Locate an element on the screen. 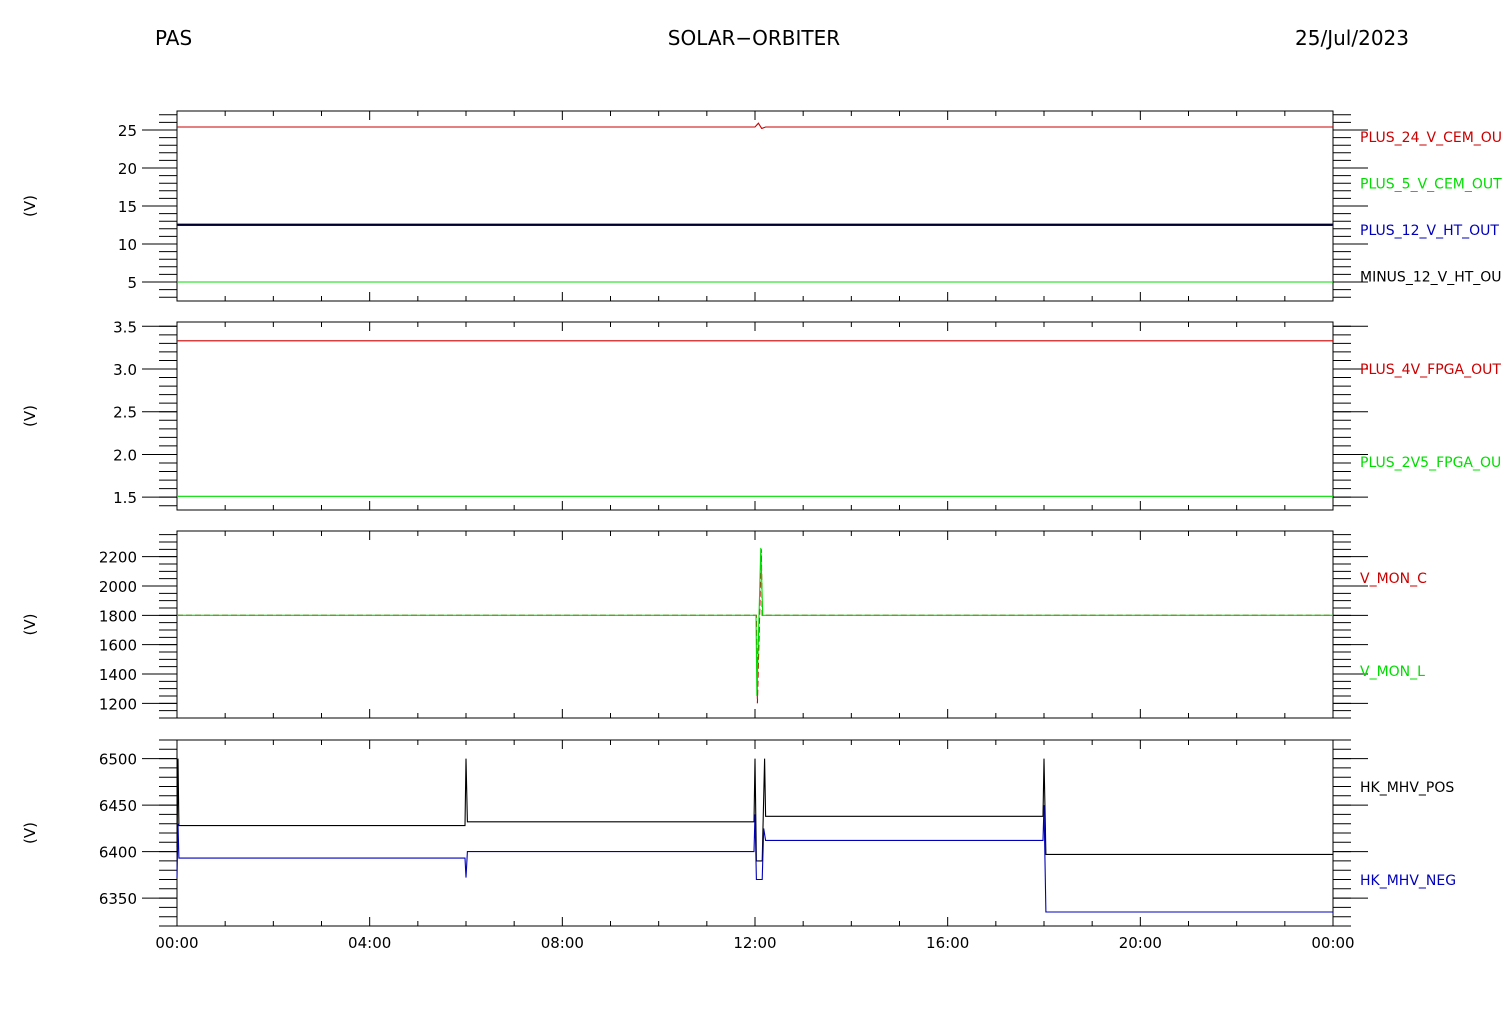  y-tick-label: 2200 is located at coordinates (118, 558).